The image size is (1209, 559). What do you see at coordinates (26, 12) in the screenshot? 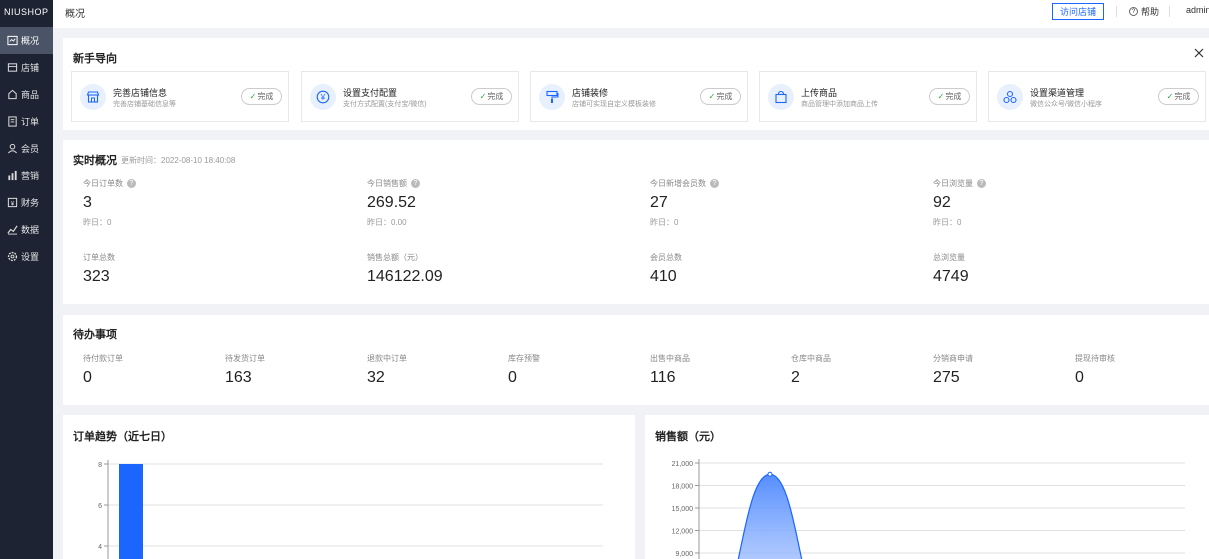
I see `app-logo: NIUSHOP` at bounding box center [26, 12].